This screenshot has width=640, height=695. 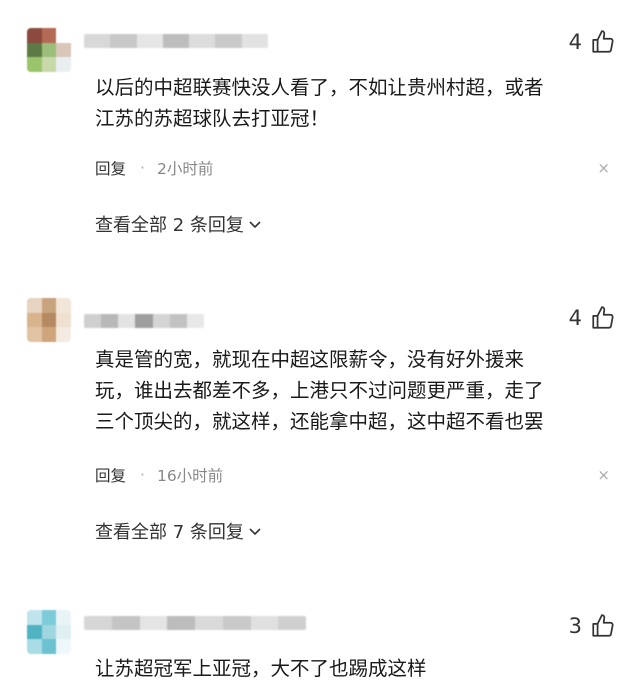 What do you see at coordinates (185, 169) in the screenshot?
I see `comment-time: 2小时前` at bounding box center [185, 169].